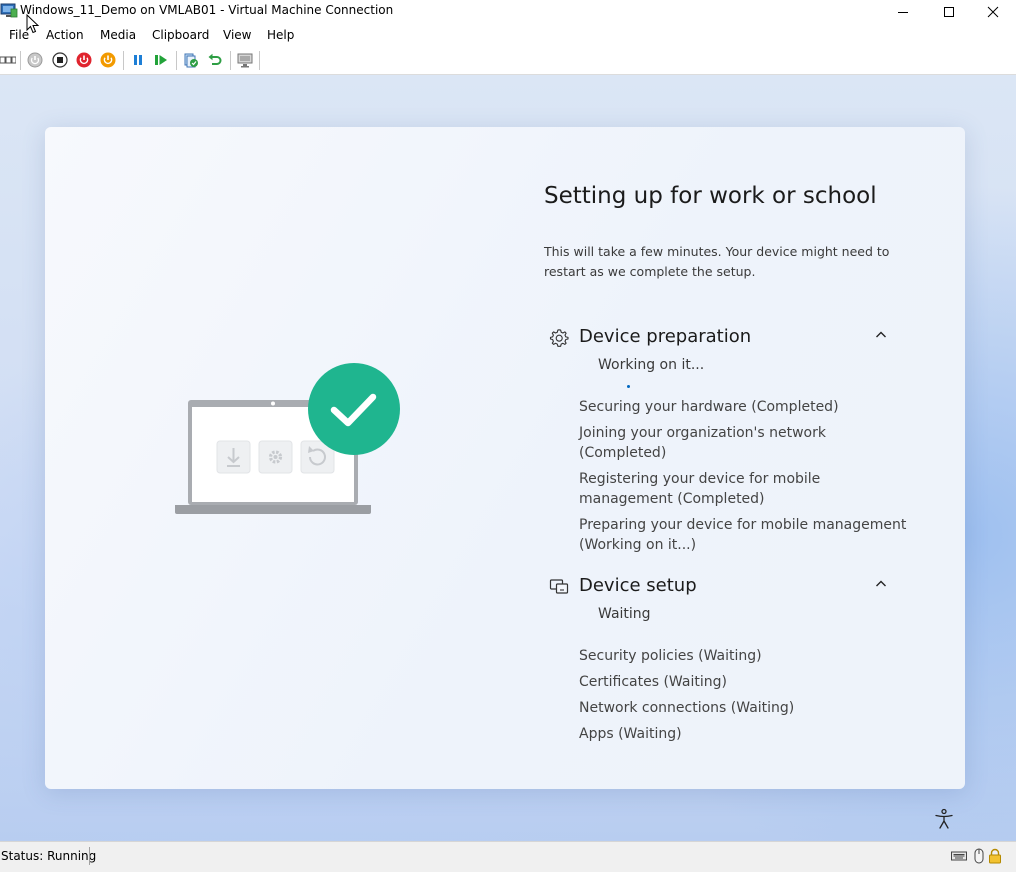 Image resolution: width=1016 pixels, height=872 pixels. I want to click on maximize-icon, so click(949, 12).